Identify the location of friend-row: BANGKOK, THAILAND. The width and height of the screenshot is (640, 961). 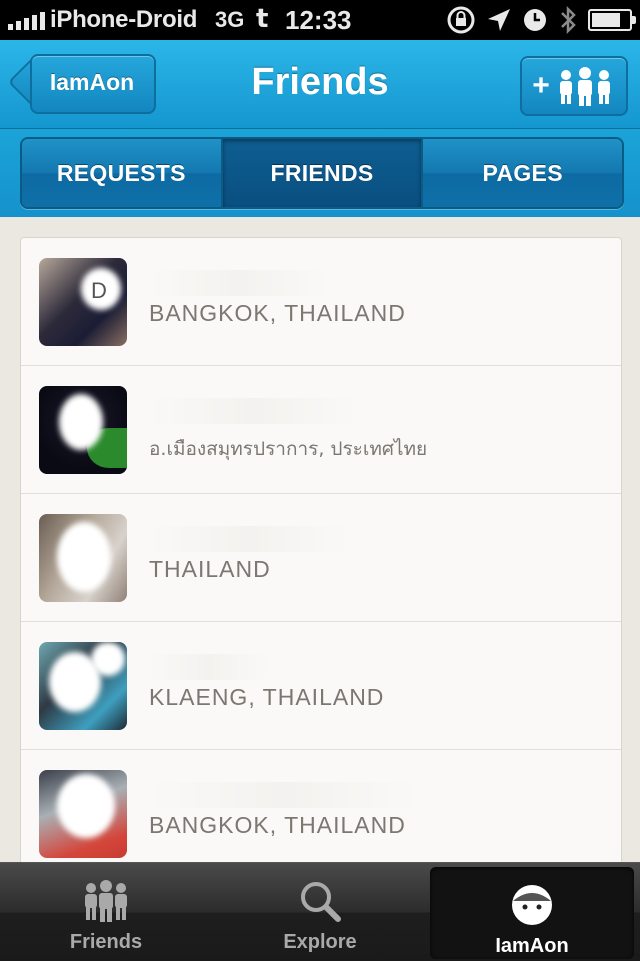
(321, 806).